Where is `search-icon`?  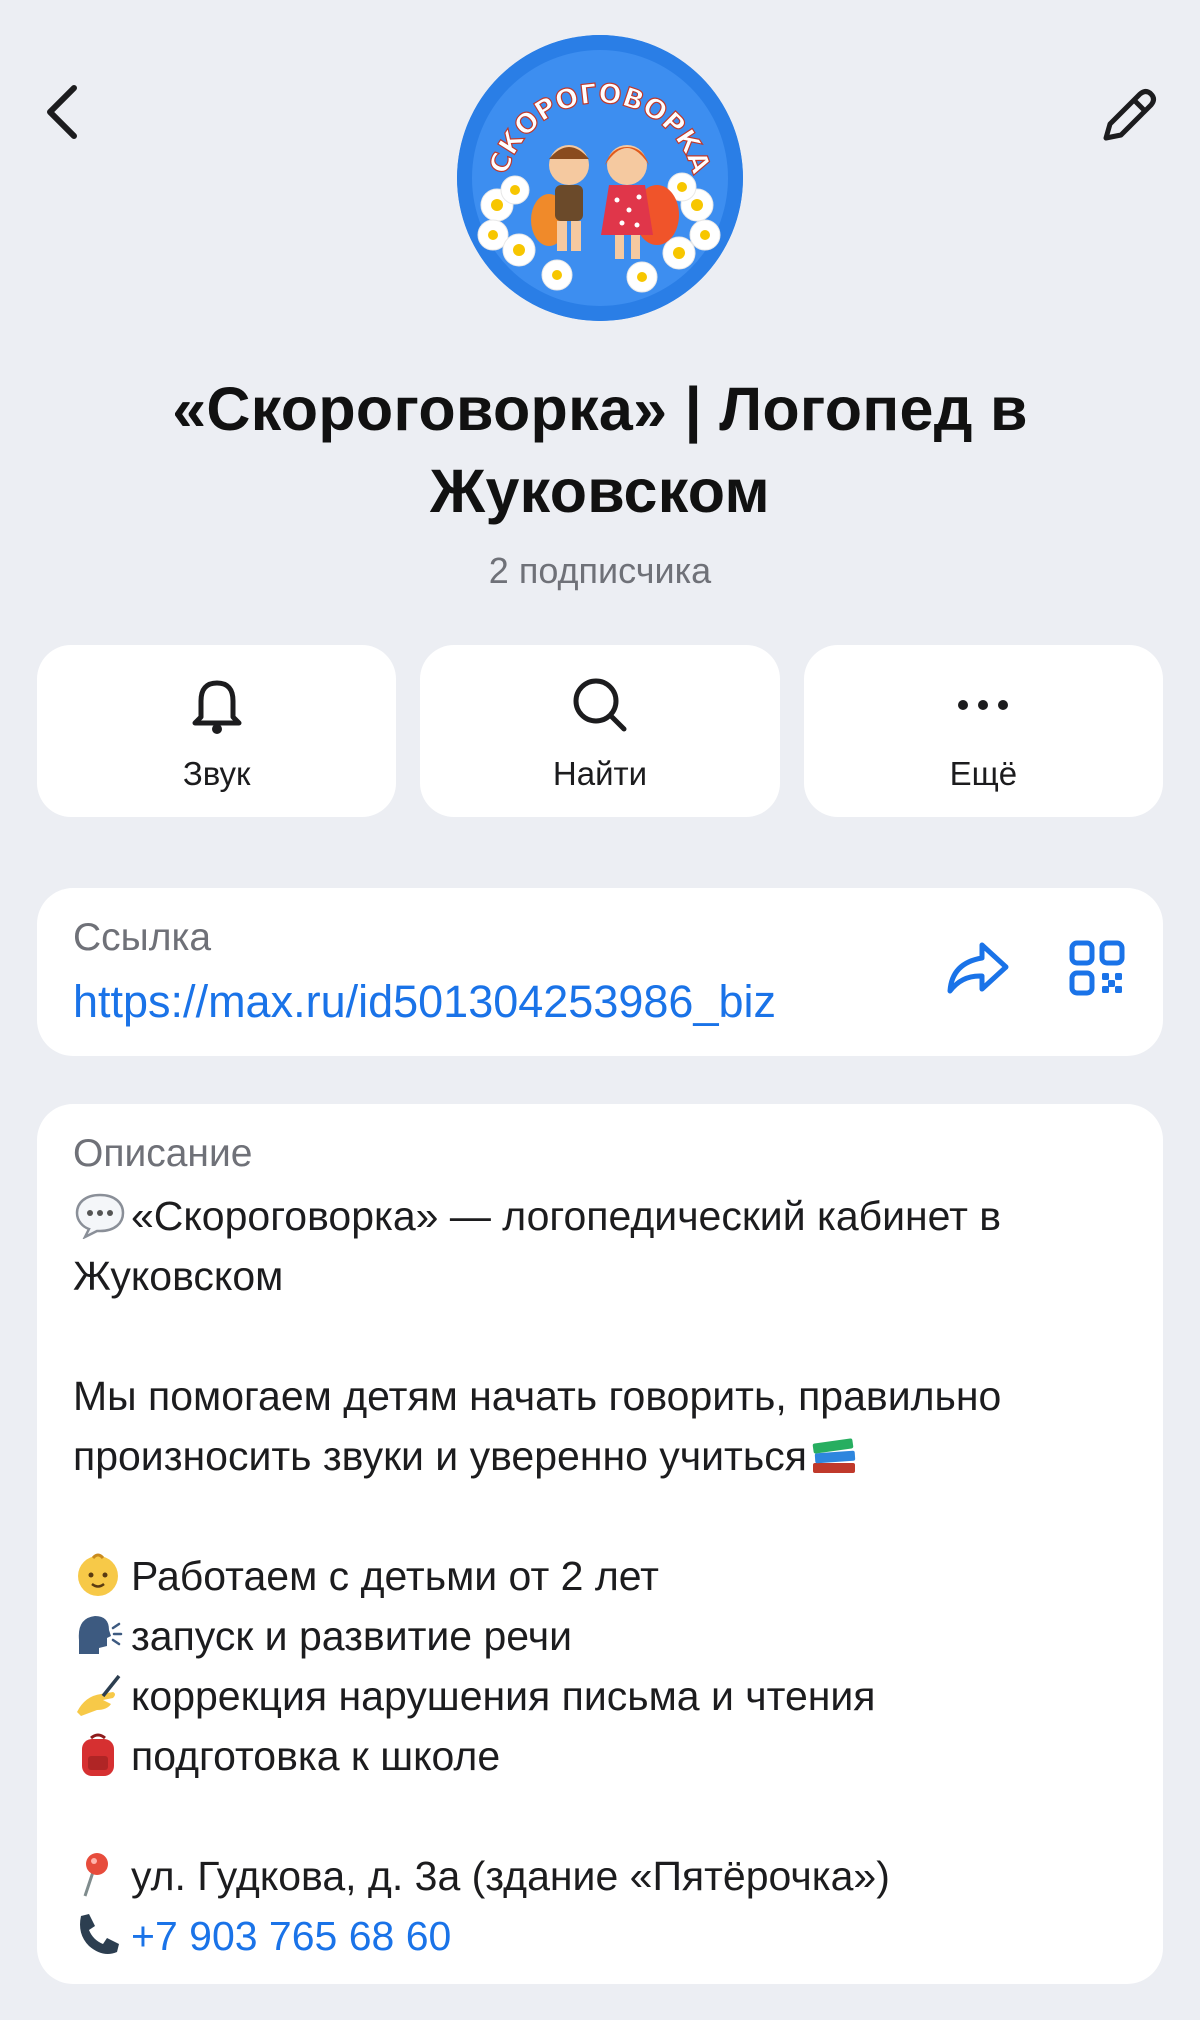
search-icon is located at coordinates (600, 705).